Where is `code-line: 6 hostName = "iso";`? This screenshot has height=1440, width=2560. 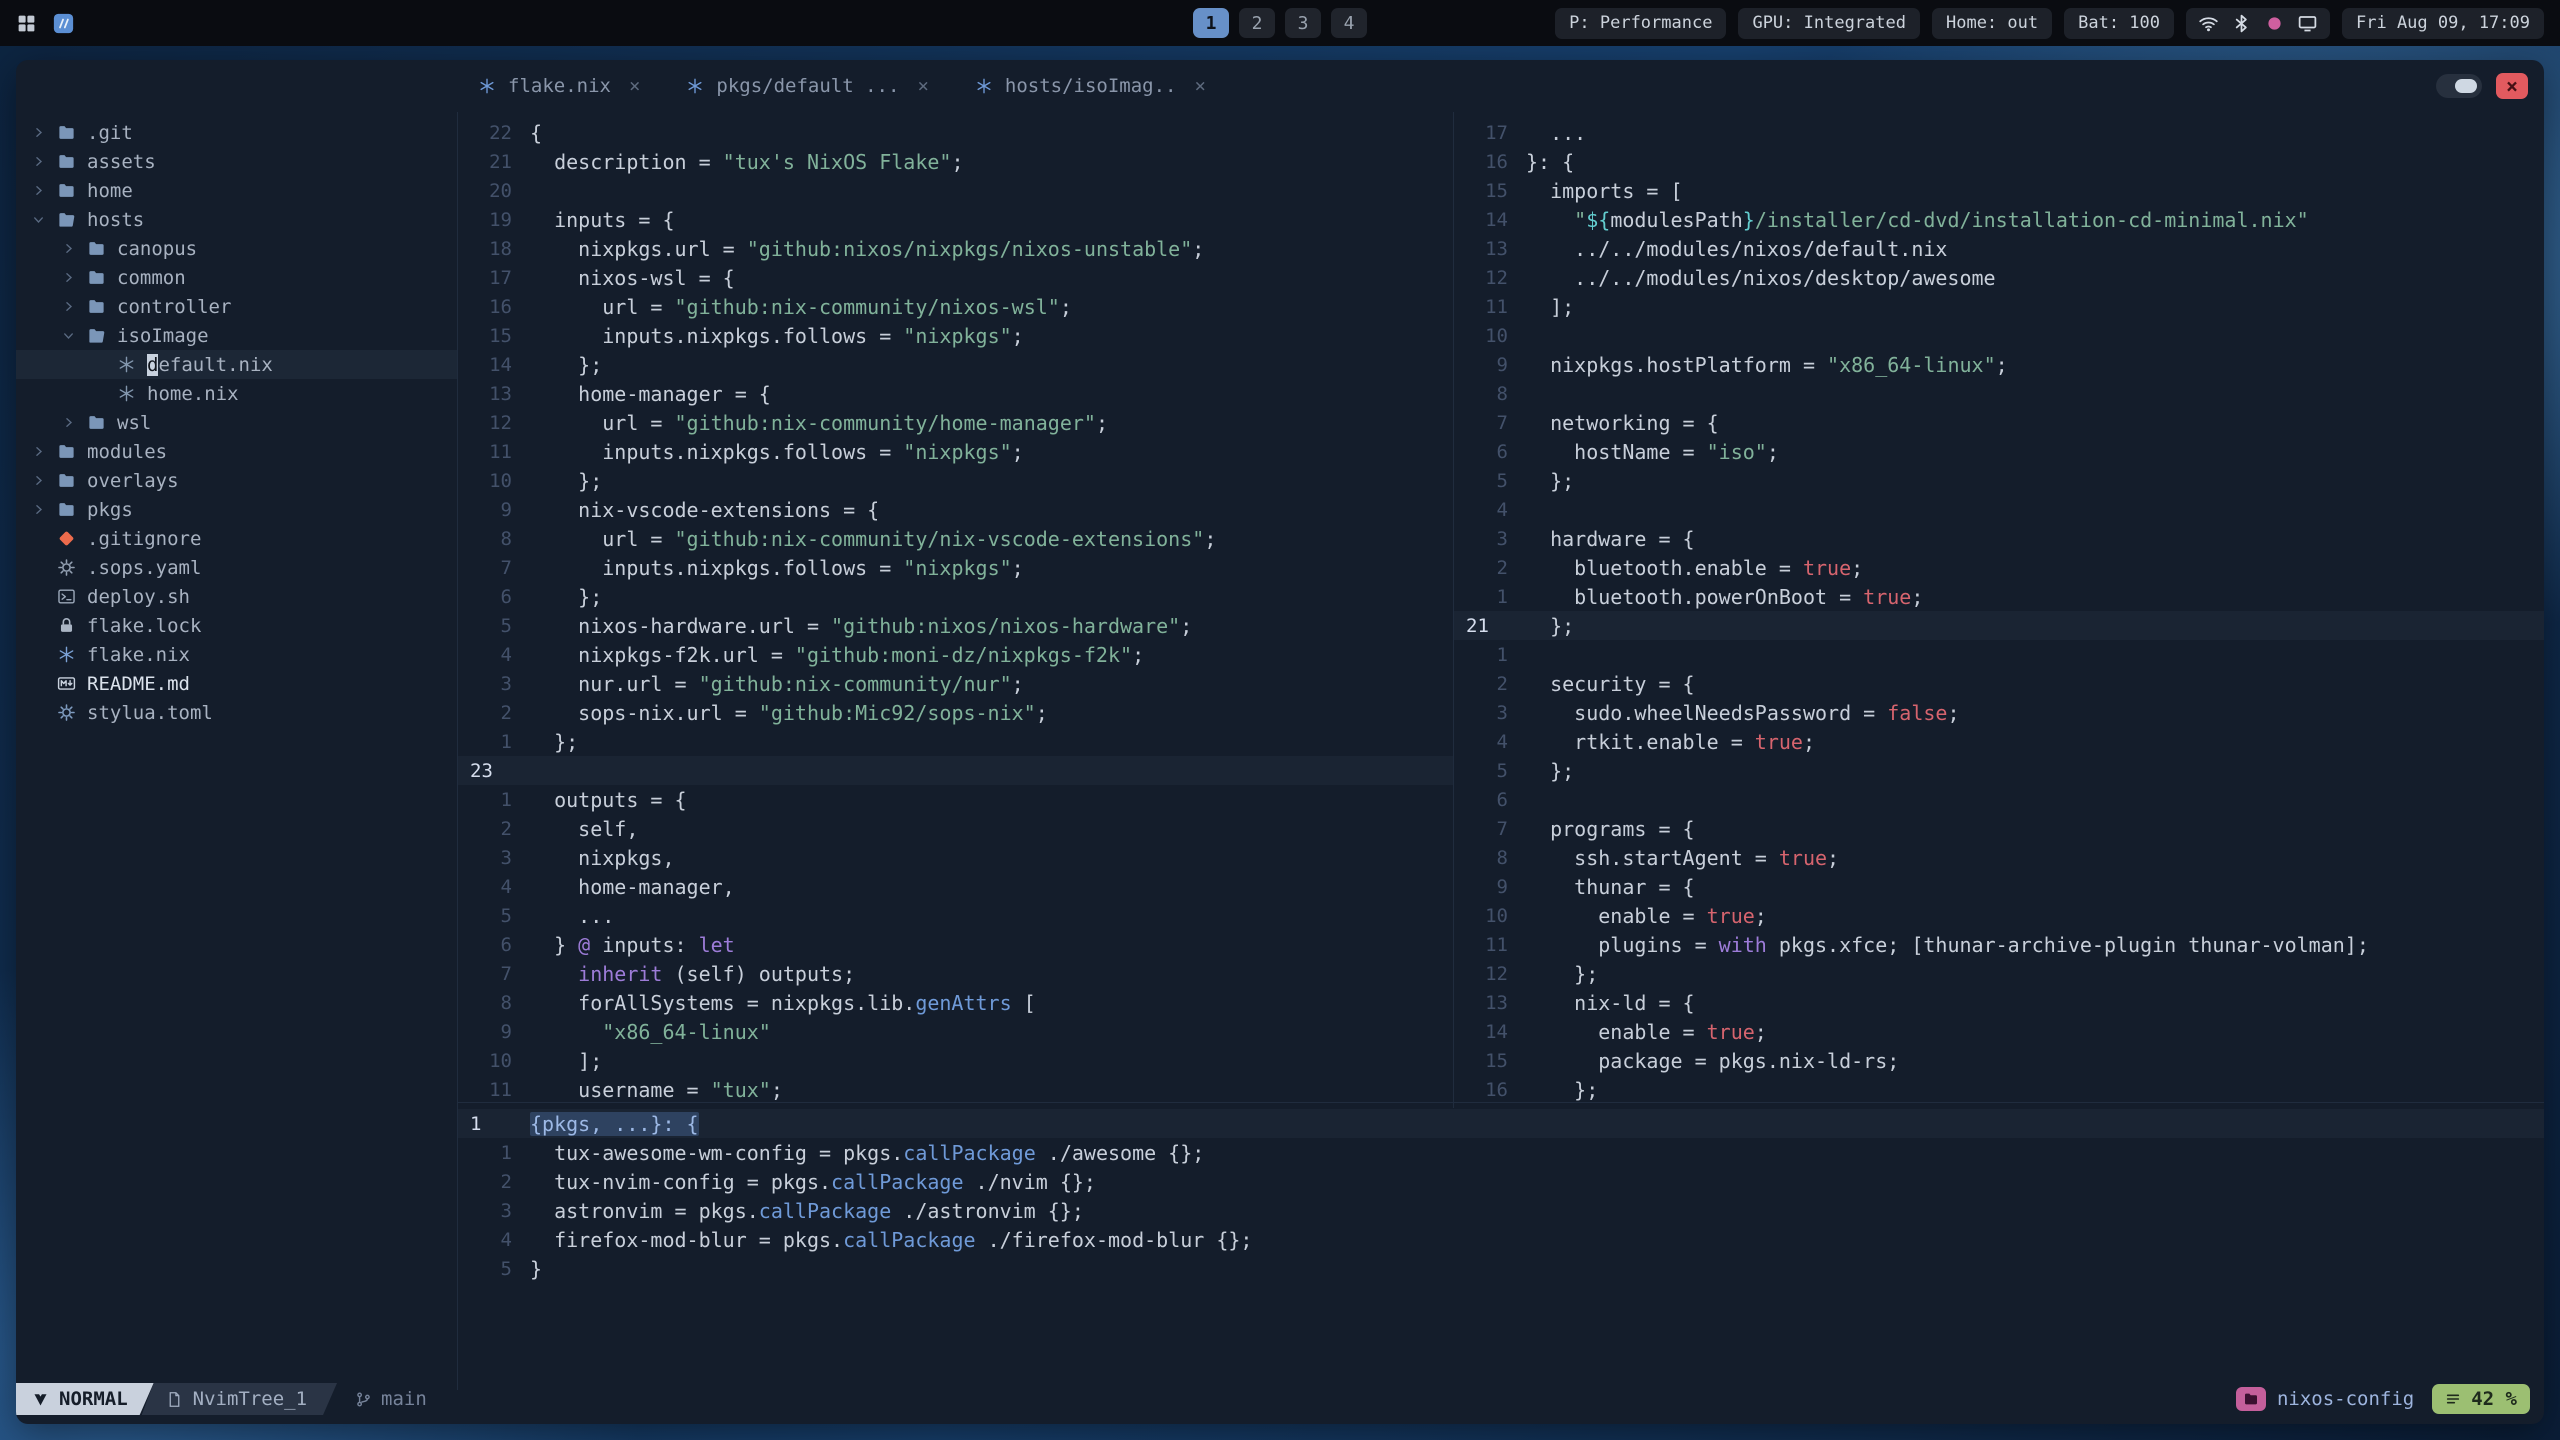 code-line: 6 hostName = "iso"; is located at coordinates (1999, 451).